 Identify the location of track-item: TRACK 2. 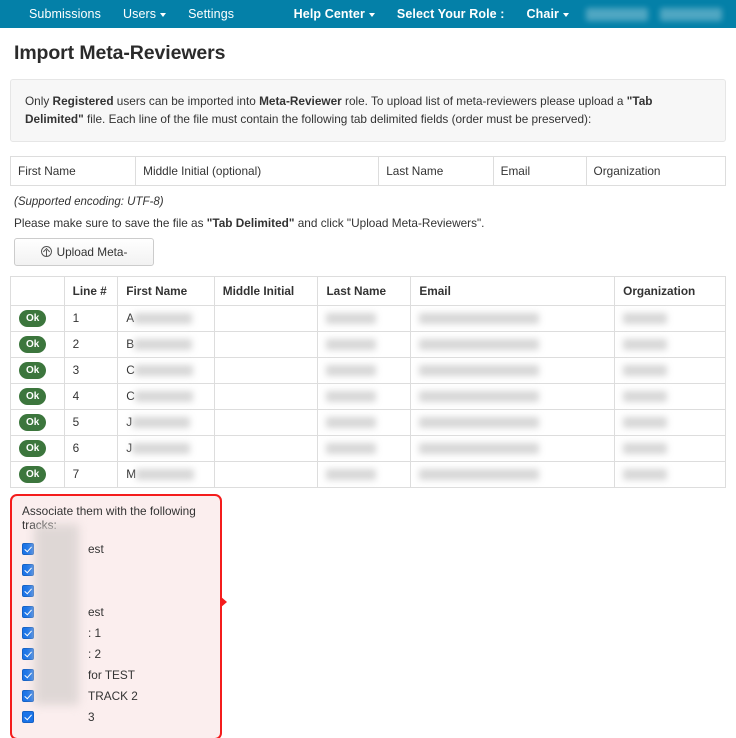
(116, 696).